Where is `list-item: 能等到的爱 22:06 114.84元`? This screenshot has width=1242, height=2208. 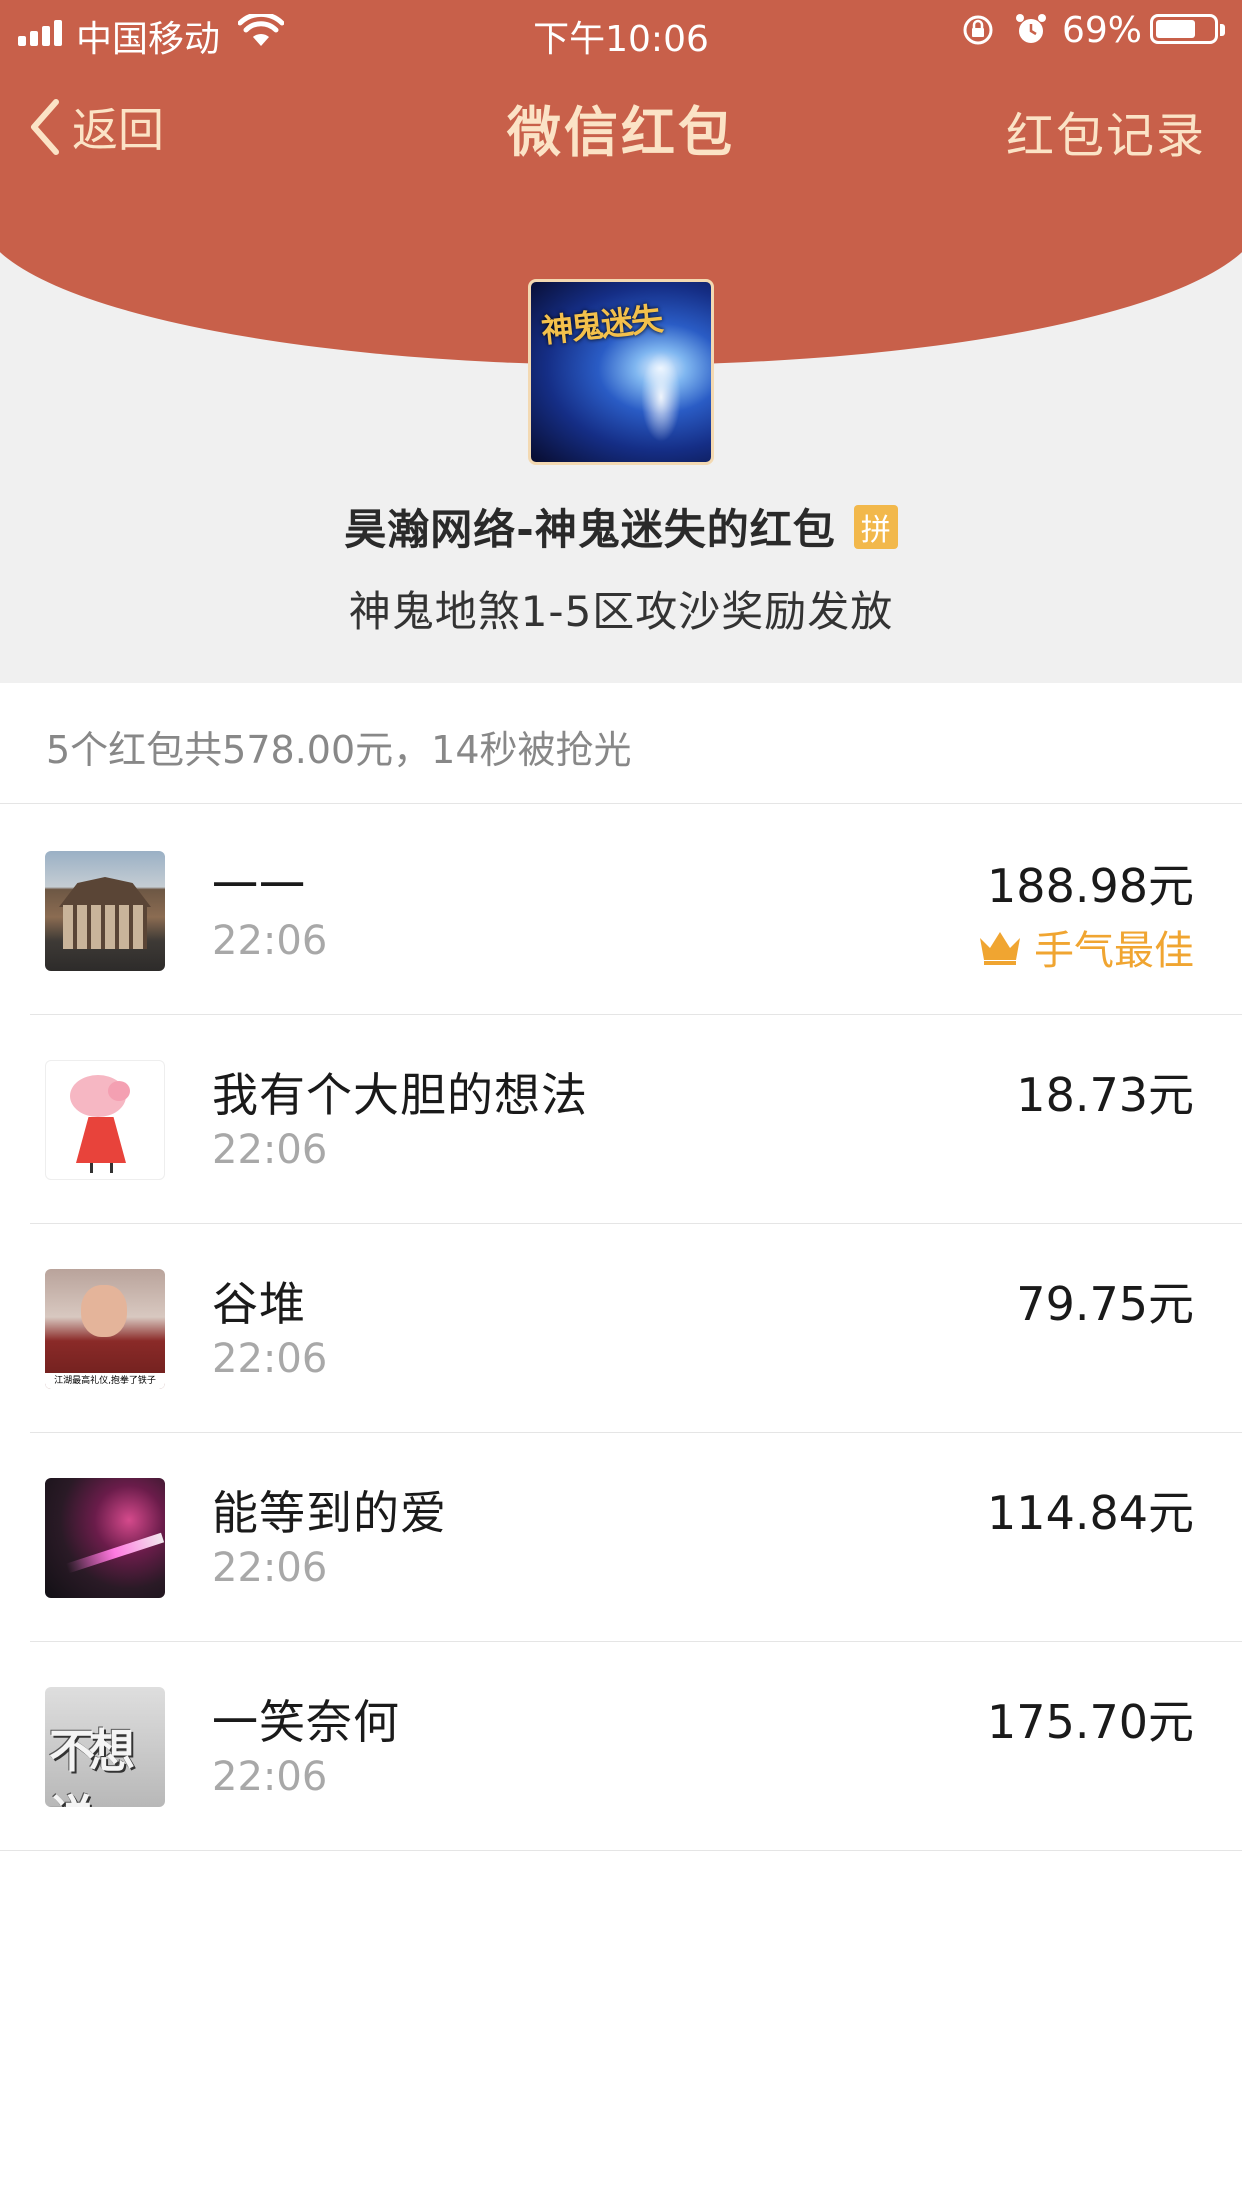 list-item: 能等到的爱 22:06 114.84元 is located at coordinates (636, 1537).